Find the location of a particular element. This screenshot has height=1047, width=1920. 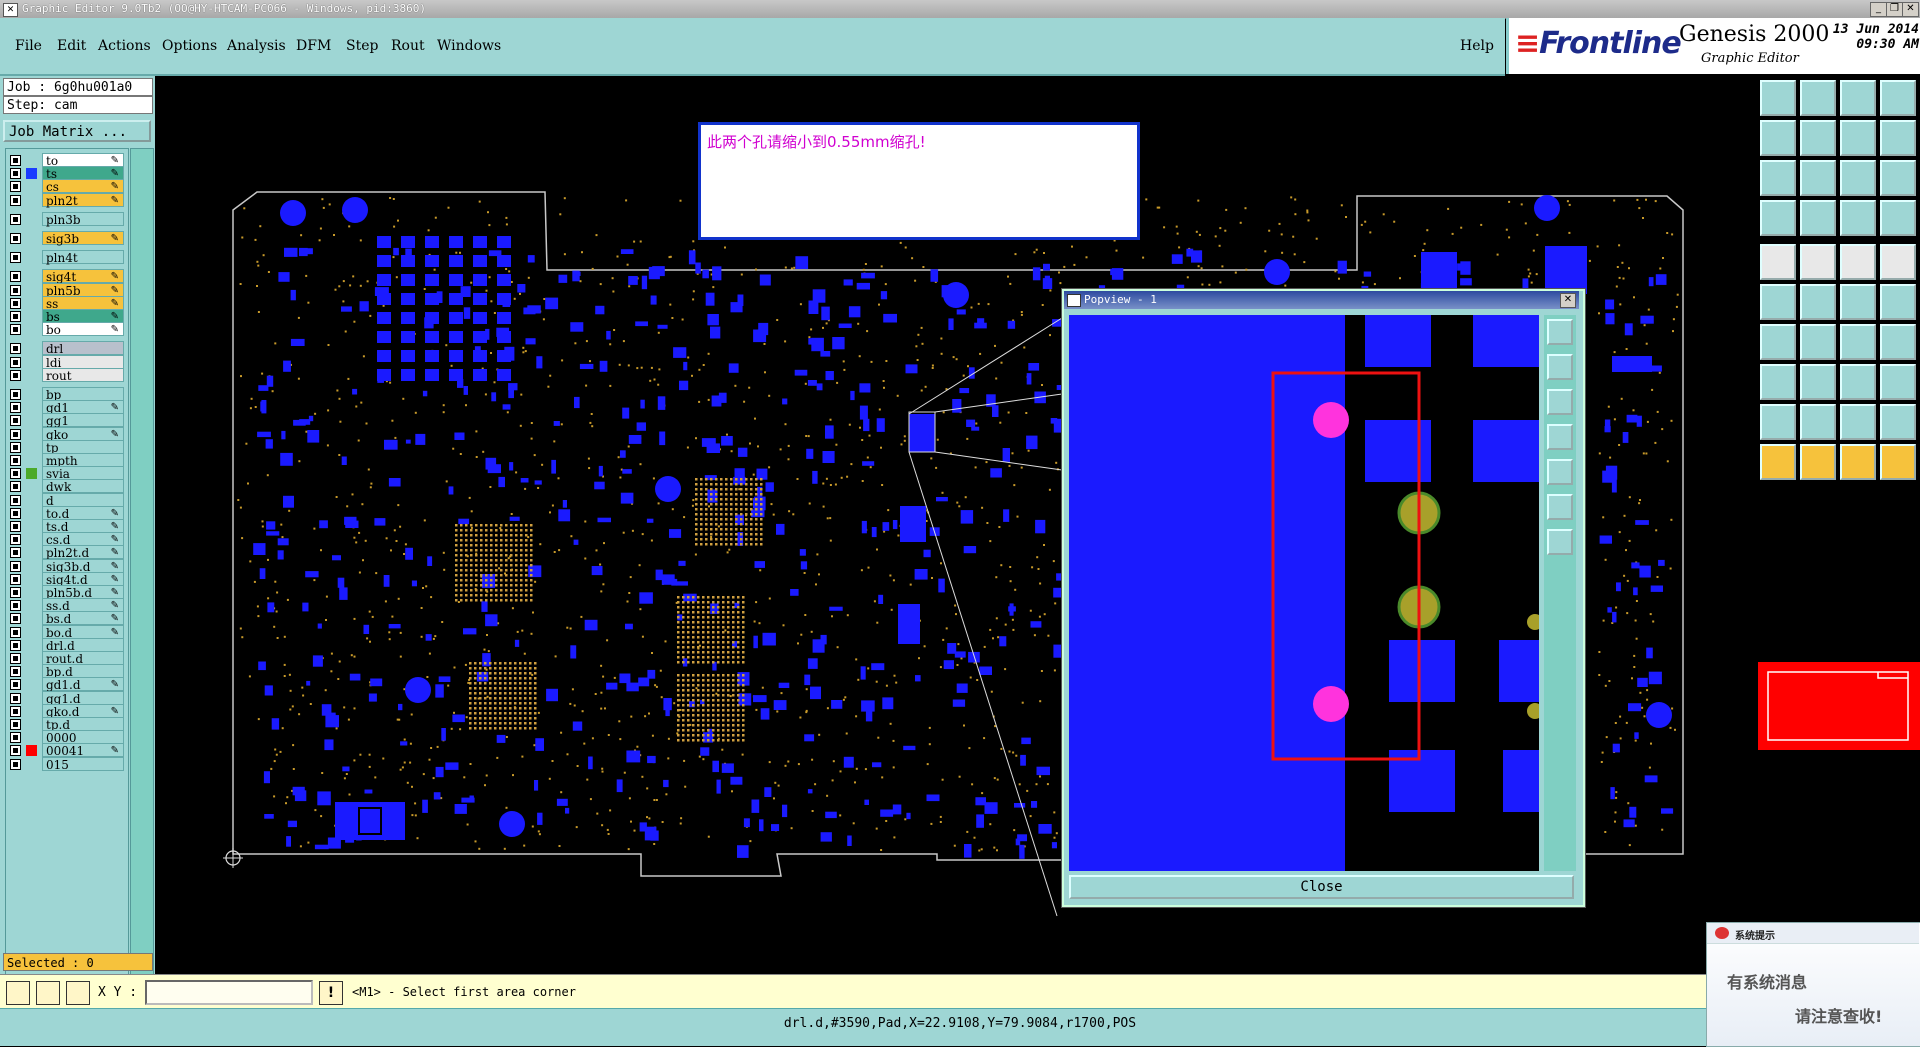

layer-name: gg1.d is located at coordinates (83, 698).